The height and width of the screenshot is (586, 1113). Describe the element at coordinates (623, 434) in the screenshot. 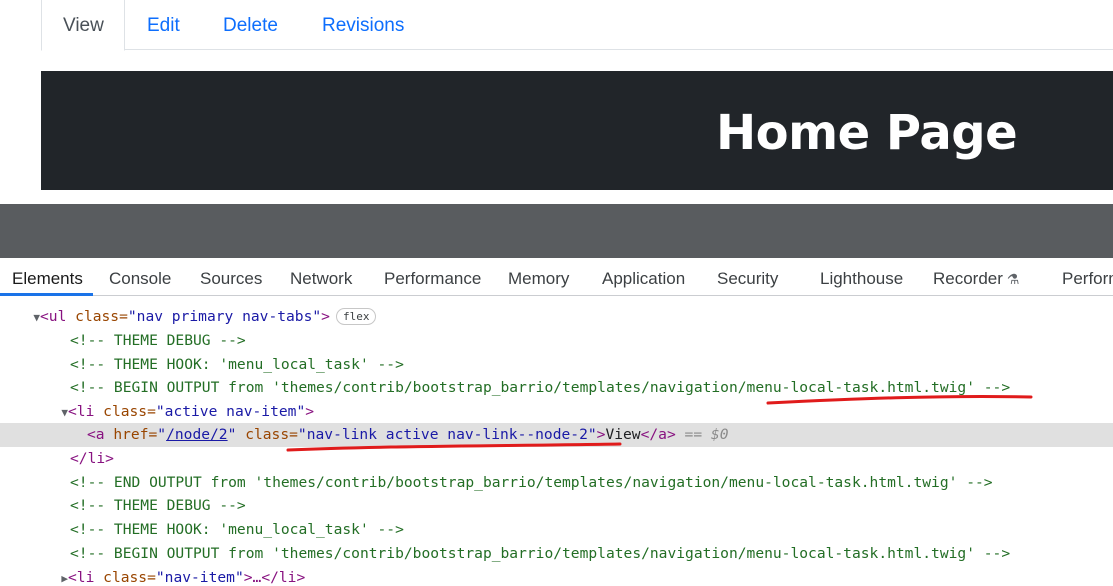

I see `node-text: View` at that location.